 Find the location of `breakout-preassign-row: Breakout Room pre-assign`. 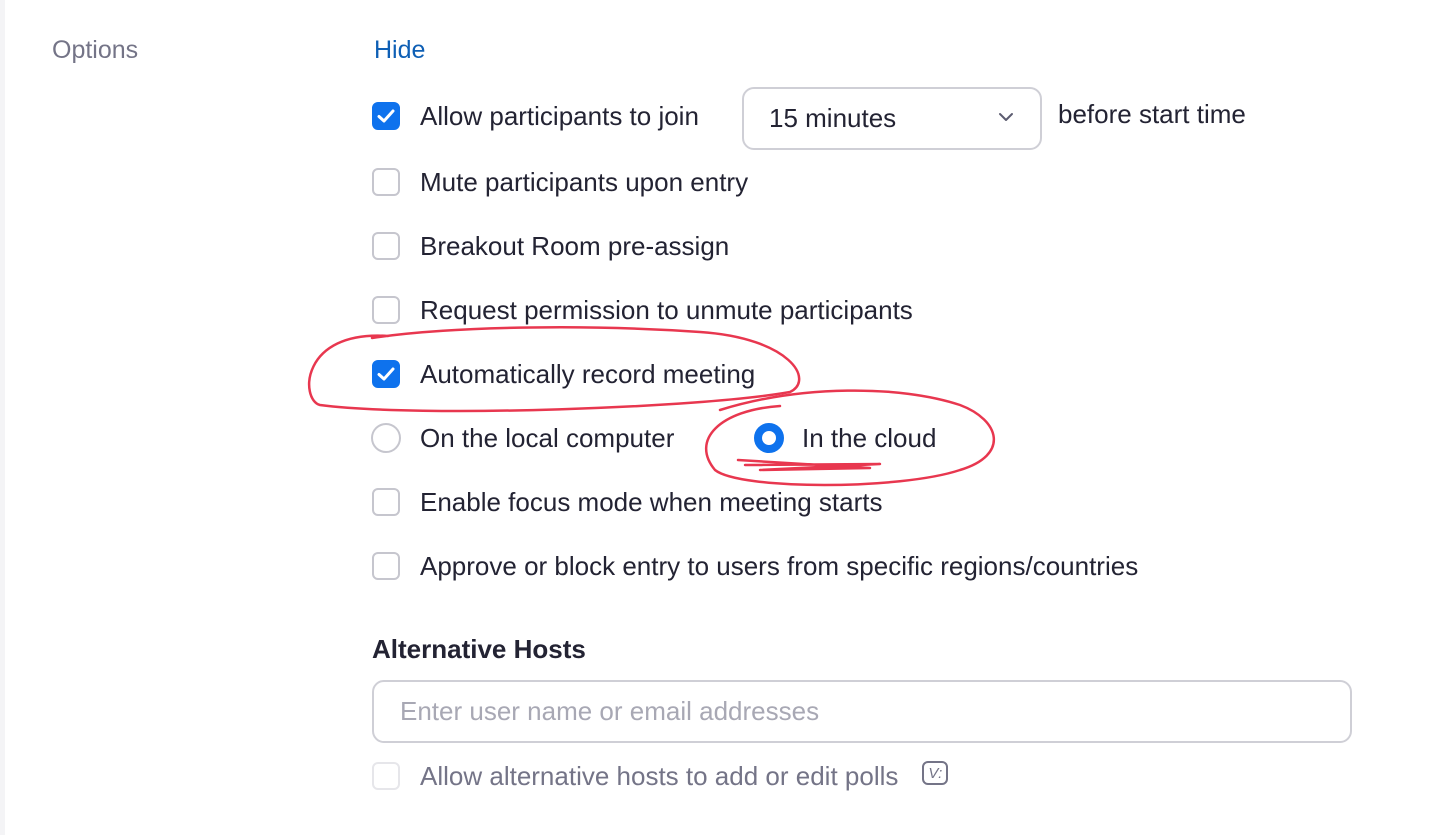

breakout-preassign-row: Breakout Room pre-assign is located at coordinates (550, 246).